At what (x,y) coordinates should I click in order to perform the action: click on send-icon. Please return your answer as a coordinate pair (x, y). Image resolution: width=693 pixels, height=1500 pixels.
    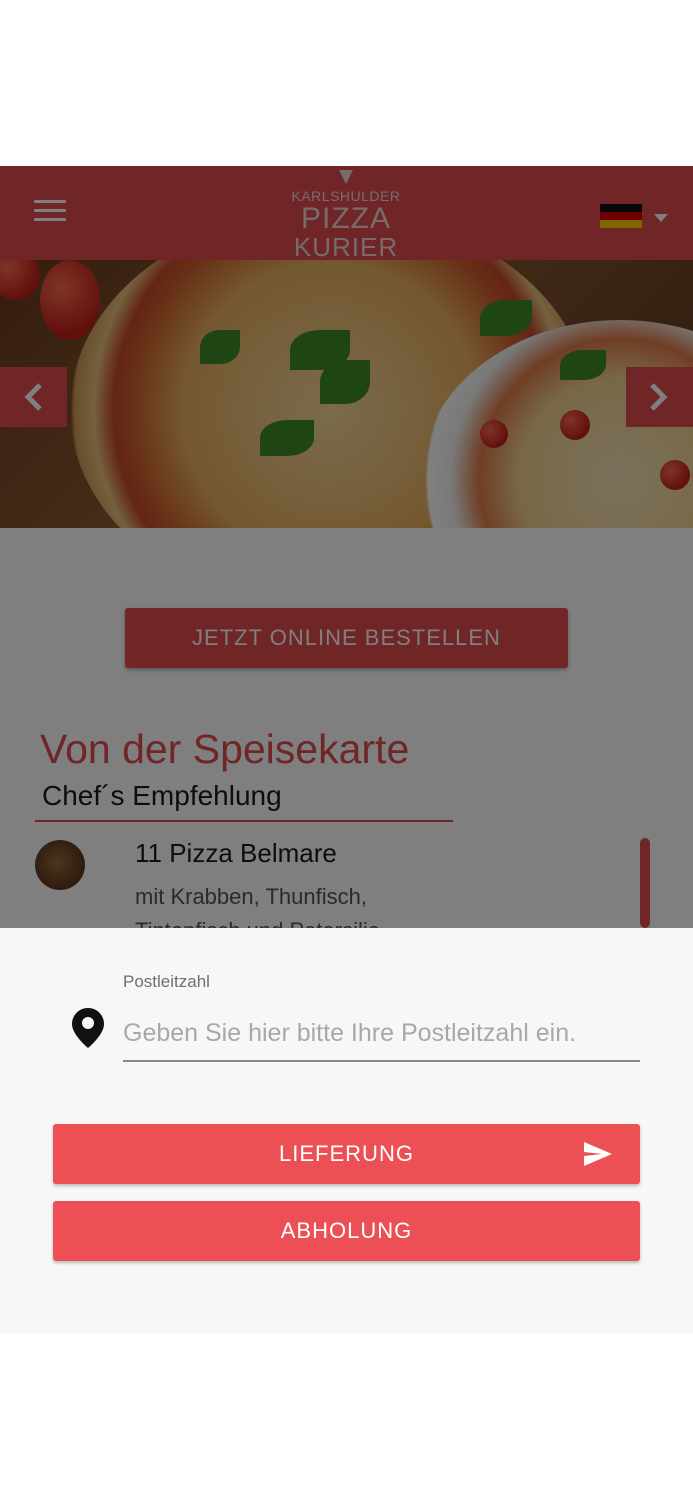
    Looking at the image, I should click on (598, 1154).